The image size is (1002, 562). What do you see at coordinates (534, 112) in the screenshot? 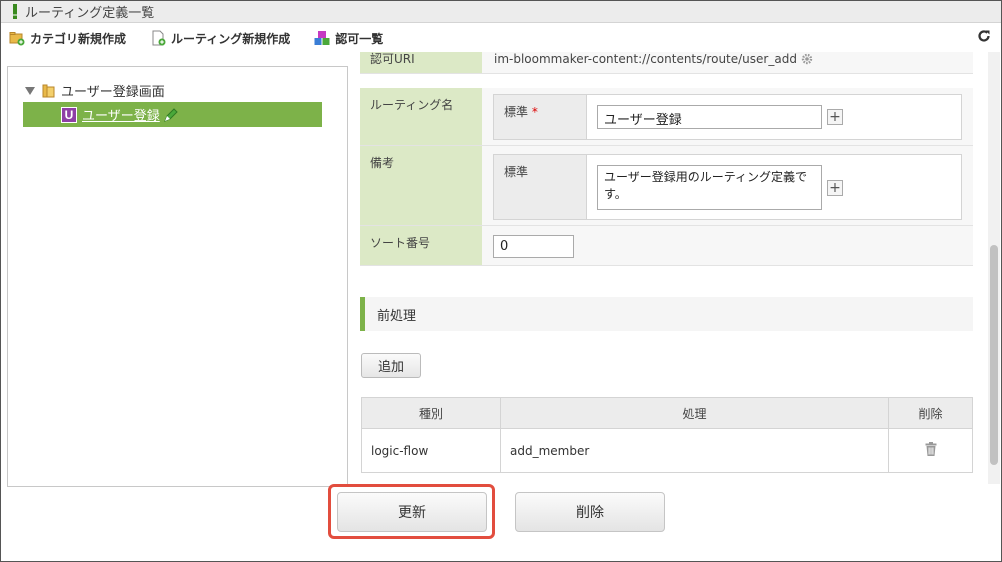
I see `required-mark: *` at bounding box center [534, 112].